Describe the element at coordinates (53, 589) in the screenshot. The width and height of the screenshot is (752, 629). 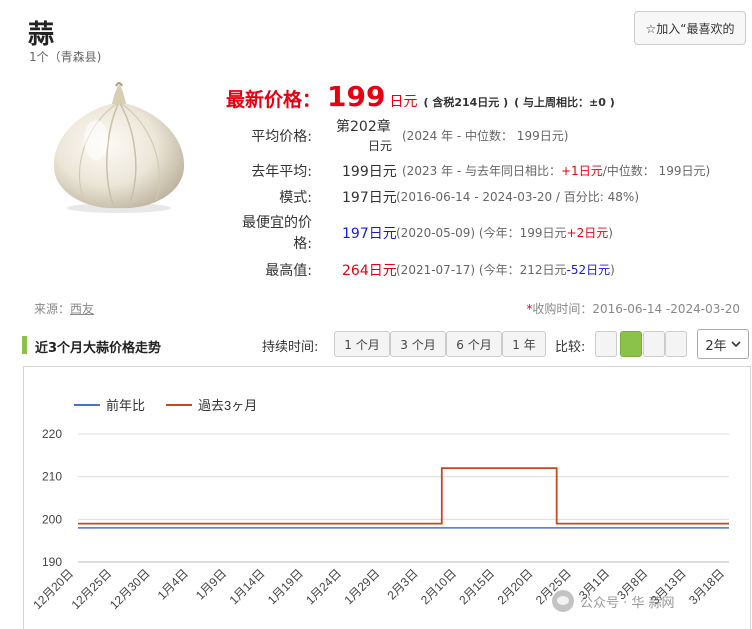
I see `x-tick-label: 12月20日` at that location.